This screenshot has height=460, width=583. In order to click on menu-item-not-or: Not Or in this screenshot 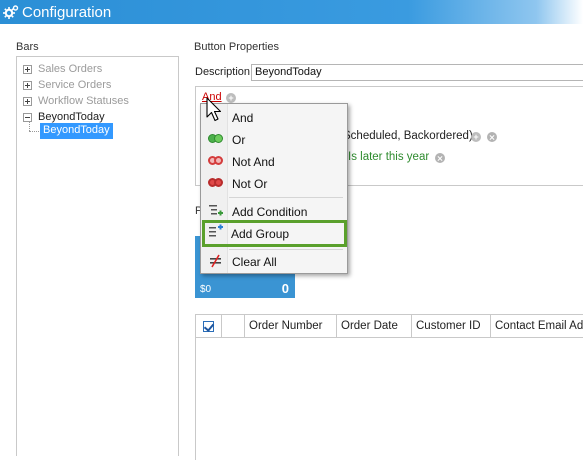, I will do `click(274, 183)`.